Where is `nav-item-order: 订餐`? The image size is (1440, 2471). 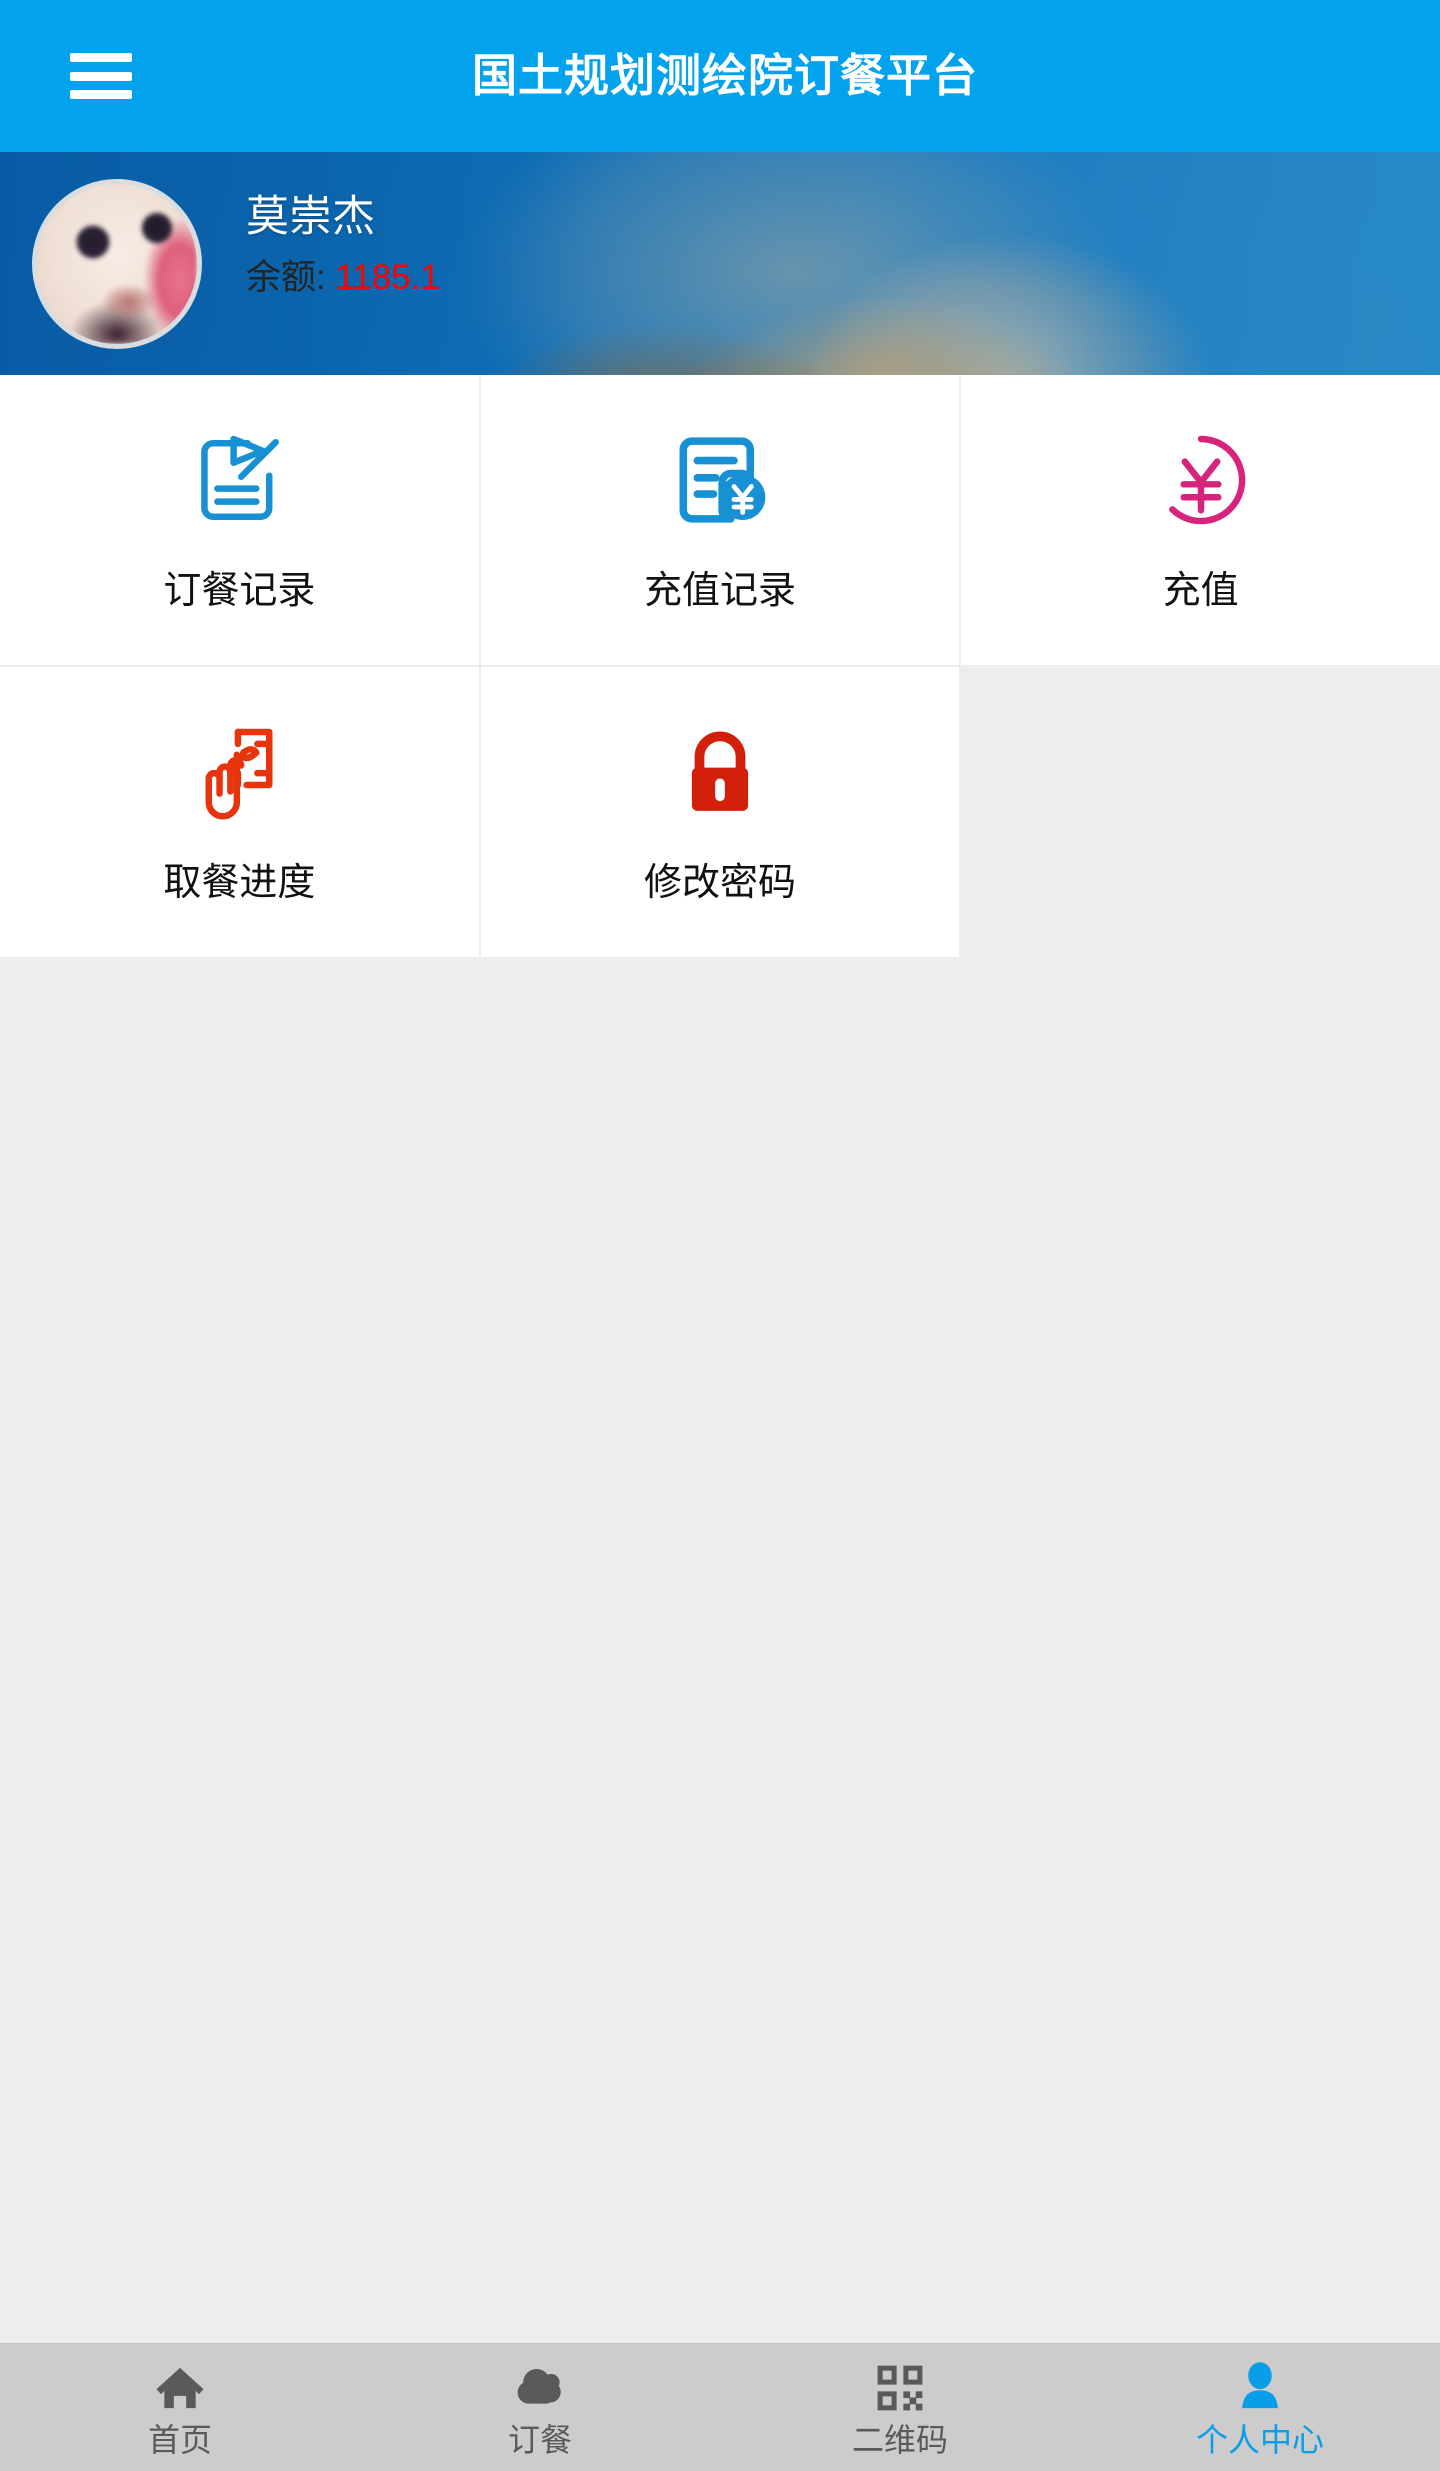
nav-item-order: 订餐 is located at coordinates (540, 2407).